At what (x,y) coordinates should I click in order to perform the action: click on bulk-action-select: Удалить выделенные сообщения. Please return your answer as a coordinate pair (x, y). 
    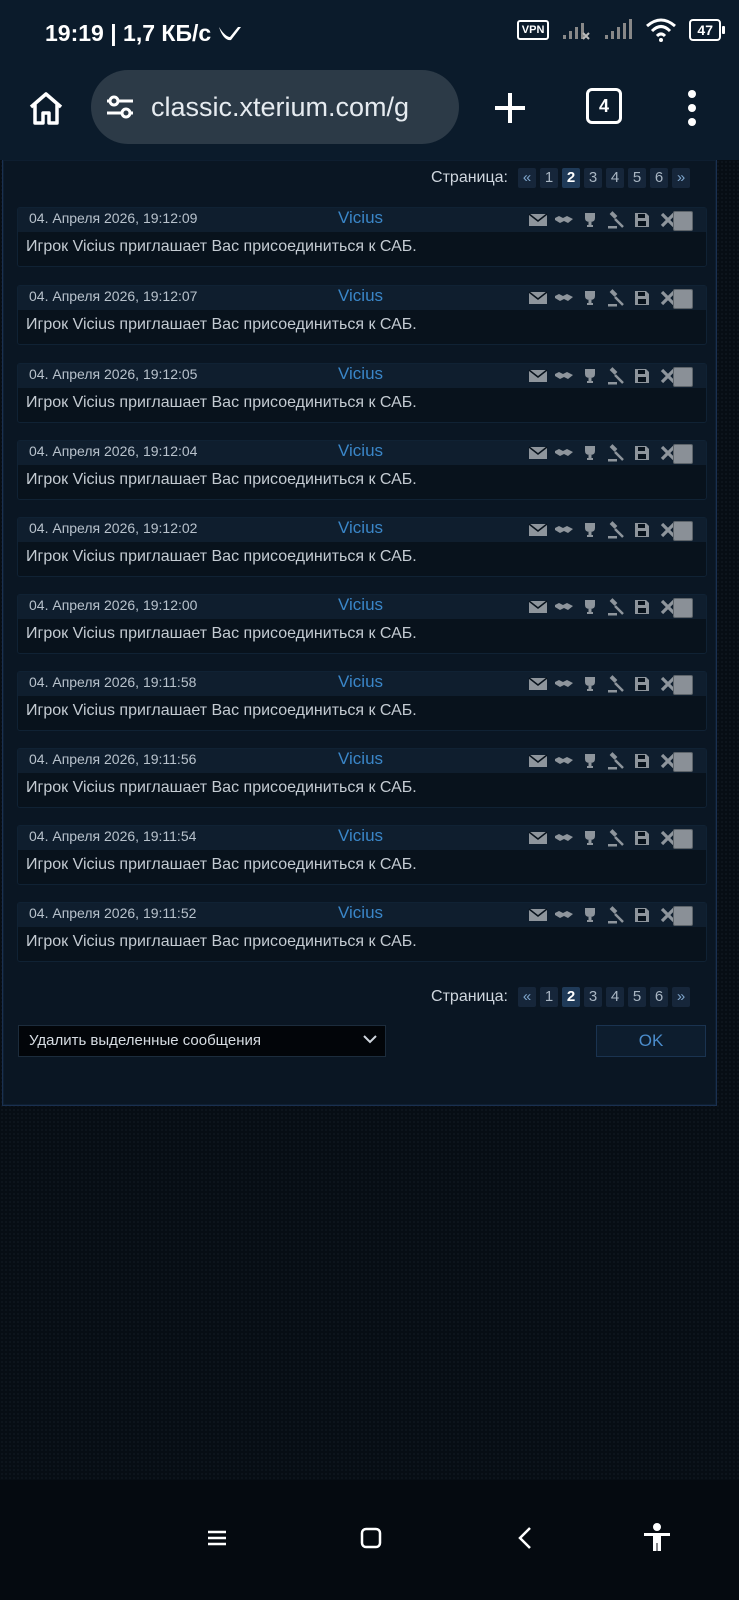
    Looking at the image, I should click on (202, 1041).